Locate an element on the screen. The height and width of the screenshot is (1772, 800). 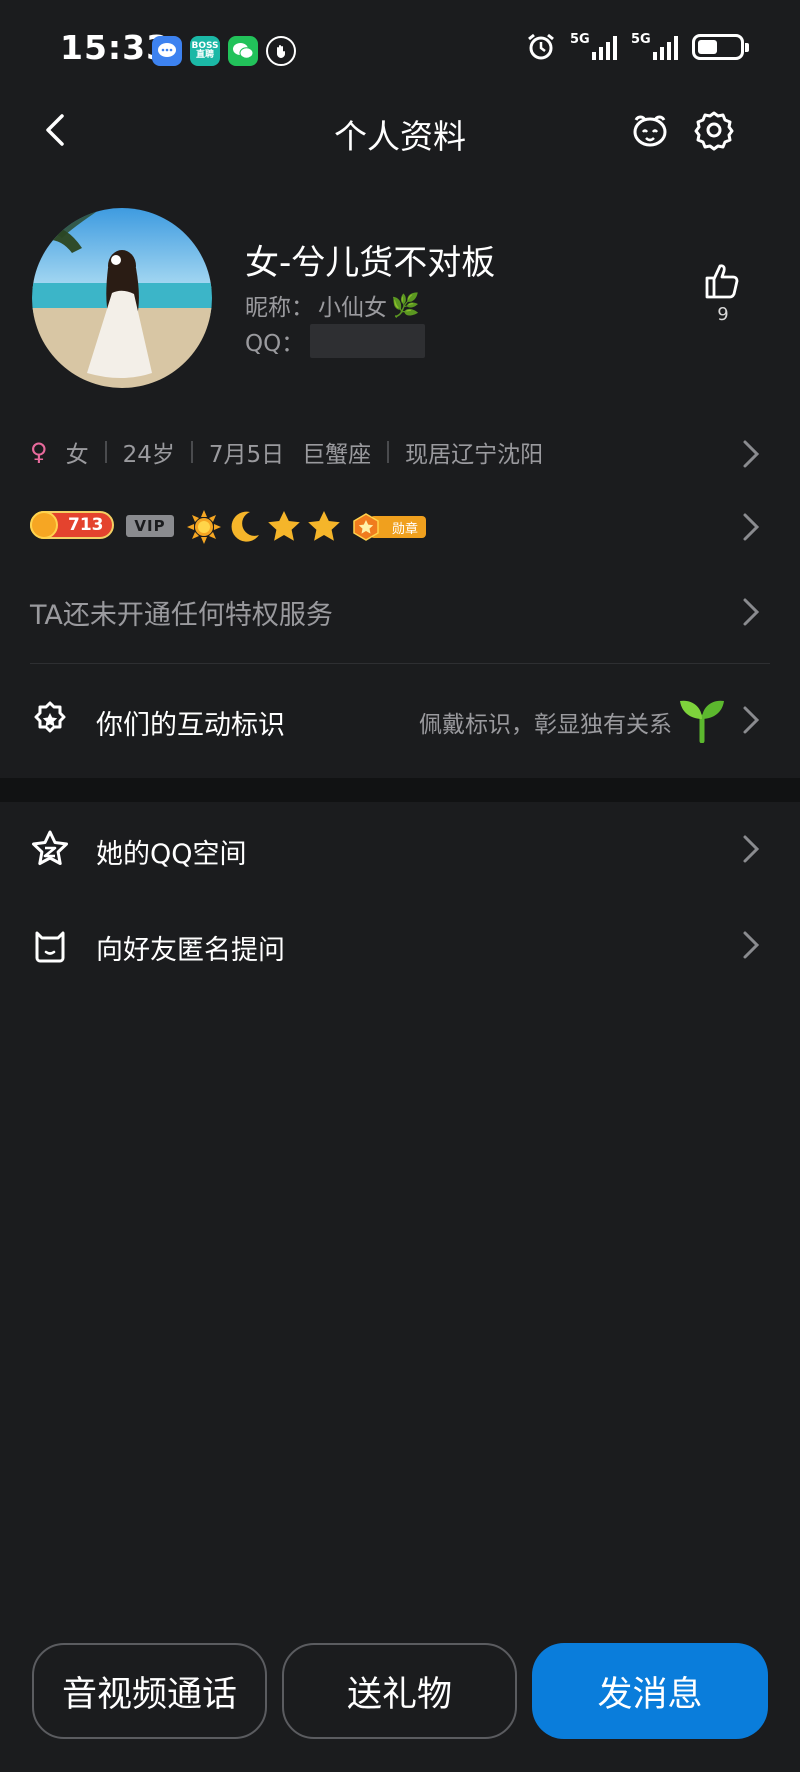
location-text: 现居辽宁沈阳 is located at coordinates (474, 455).